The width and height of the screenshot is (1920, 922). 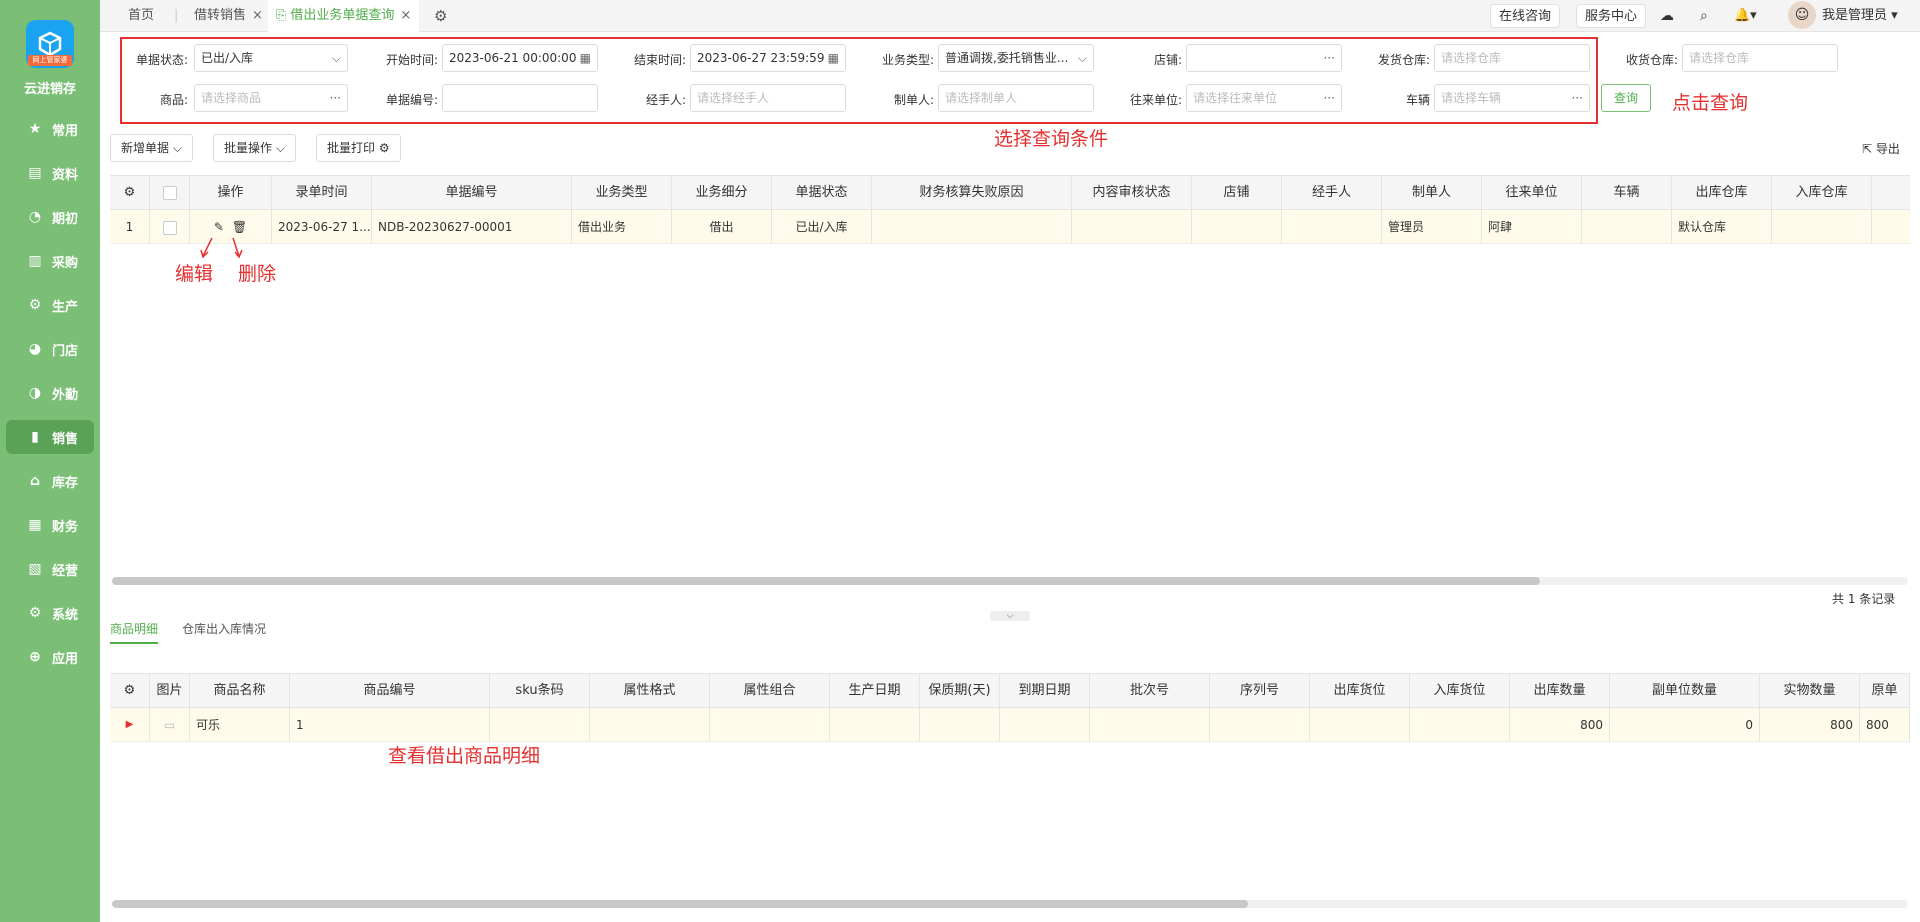 What do you see at coordinates (770, 691) in the screenshot?
I see `col-header-attr-combo: 属性组合` at bounding box center [770, 691].